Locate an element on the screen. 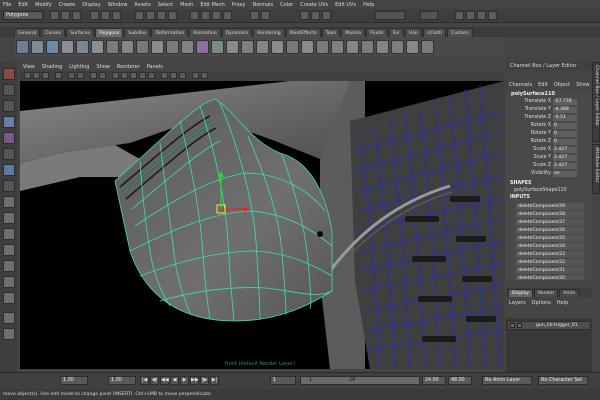 Image resolution: width=600 pixels, height=400 pixels. layer-tab-render: Render is located at coordinates (546, 293).